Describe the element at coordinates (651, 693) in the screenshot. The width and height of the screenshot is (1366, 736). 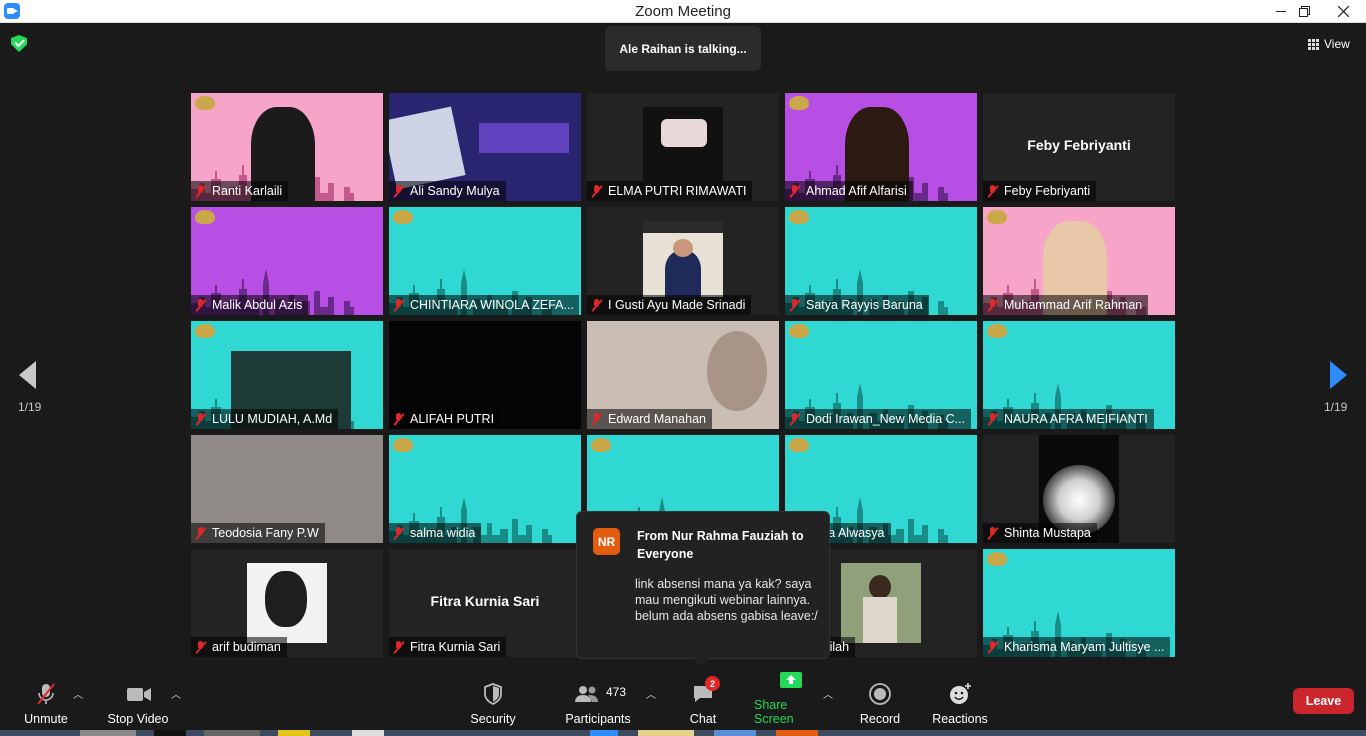
I see `participants-options-chevron-icon: ︿` at that location.